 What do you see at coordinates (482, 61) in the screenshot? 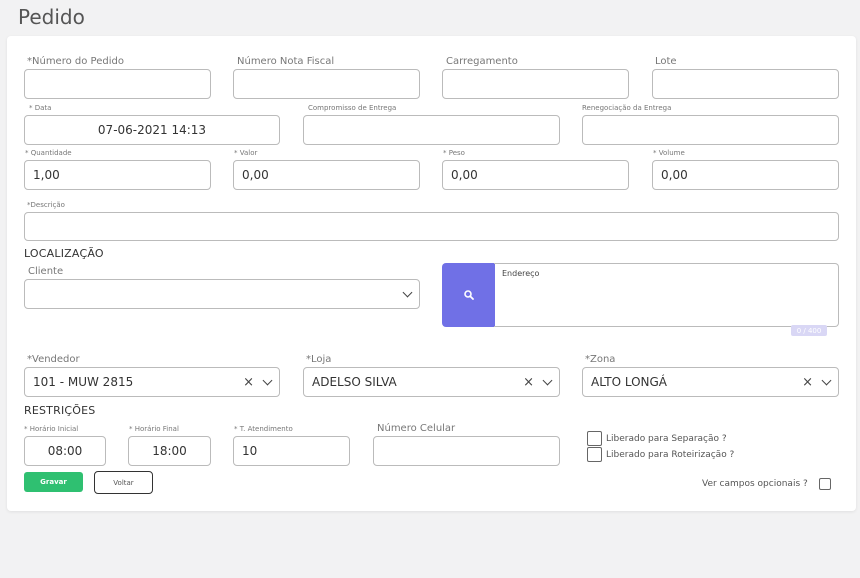
I see `carregamento-label: Carregamento` at bounding box center [482, 61].